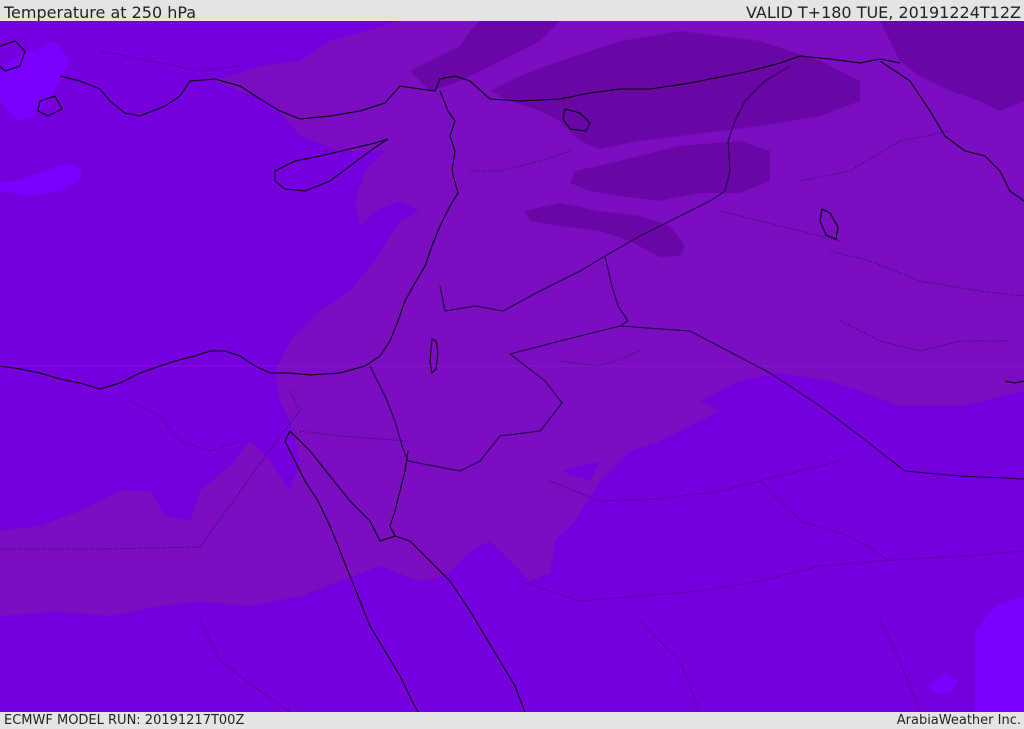 The image size is (1024, 729). I want to click on valid-time: VALID T+180 TUE, 20191224T12Z, so click(883, 12).